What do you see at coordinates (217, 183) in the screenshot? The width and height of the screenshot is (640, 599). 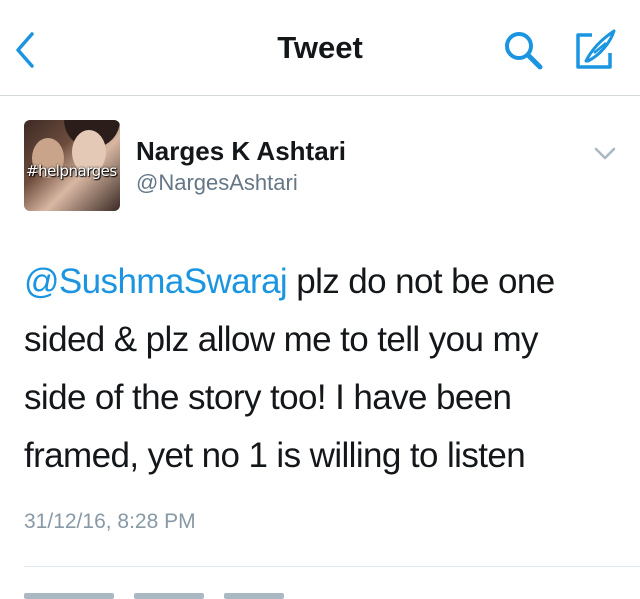 I see `author-handle: @NargesAshtari` at bounding box center [217, 183].